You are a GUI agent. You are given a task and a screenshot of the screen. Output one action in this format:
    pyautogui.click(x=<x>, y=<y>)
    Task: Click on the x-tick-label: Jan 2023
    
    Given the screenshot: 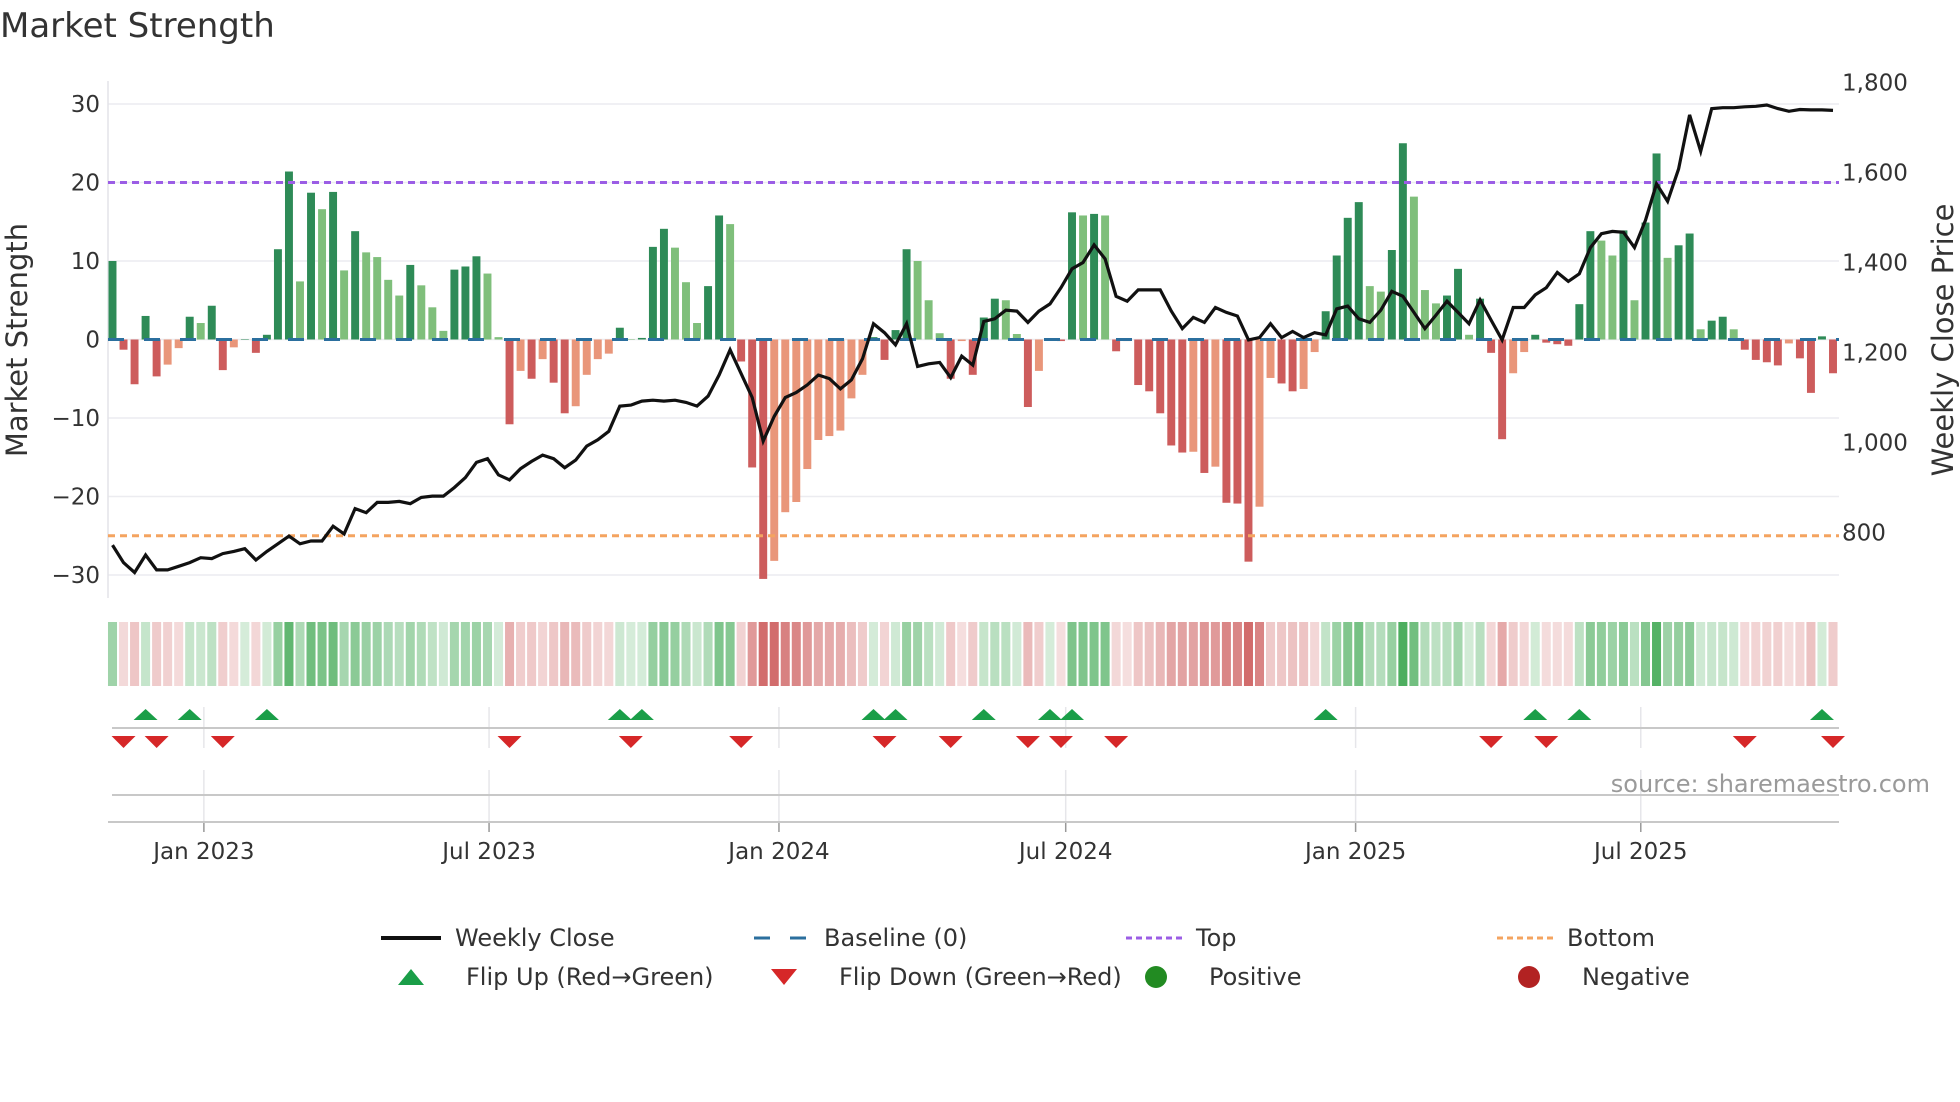 What is the action you would take?
    pyautogui.click(x=202, y=852)
    